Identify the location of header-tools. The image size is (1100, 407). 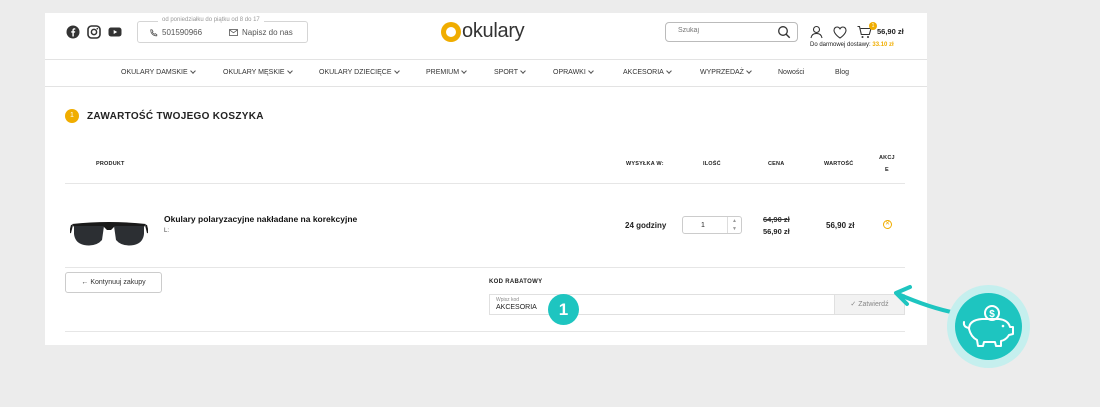
(841, 32).